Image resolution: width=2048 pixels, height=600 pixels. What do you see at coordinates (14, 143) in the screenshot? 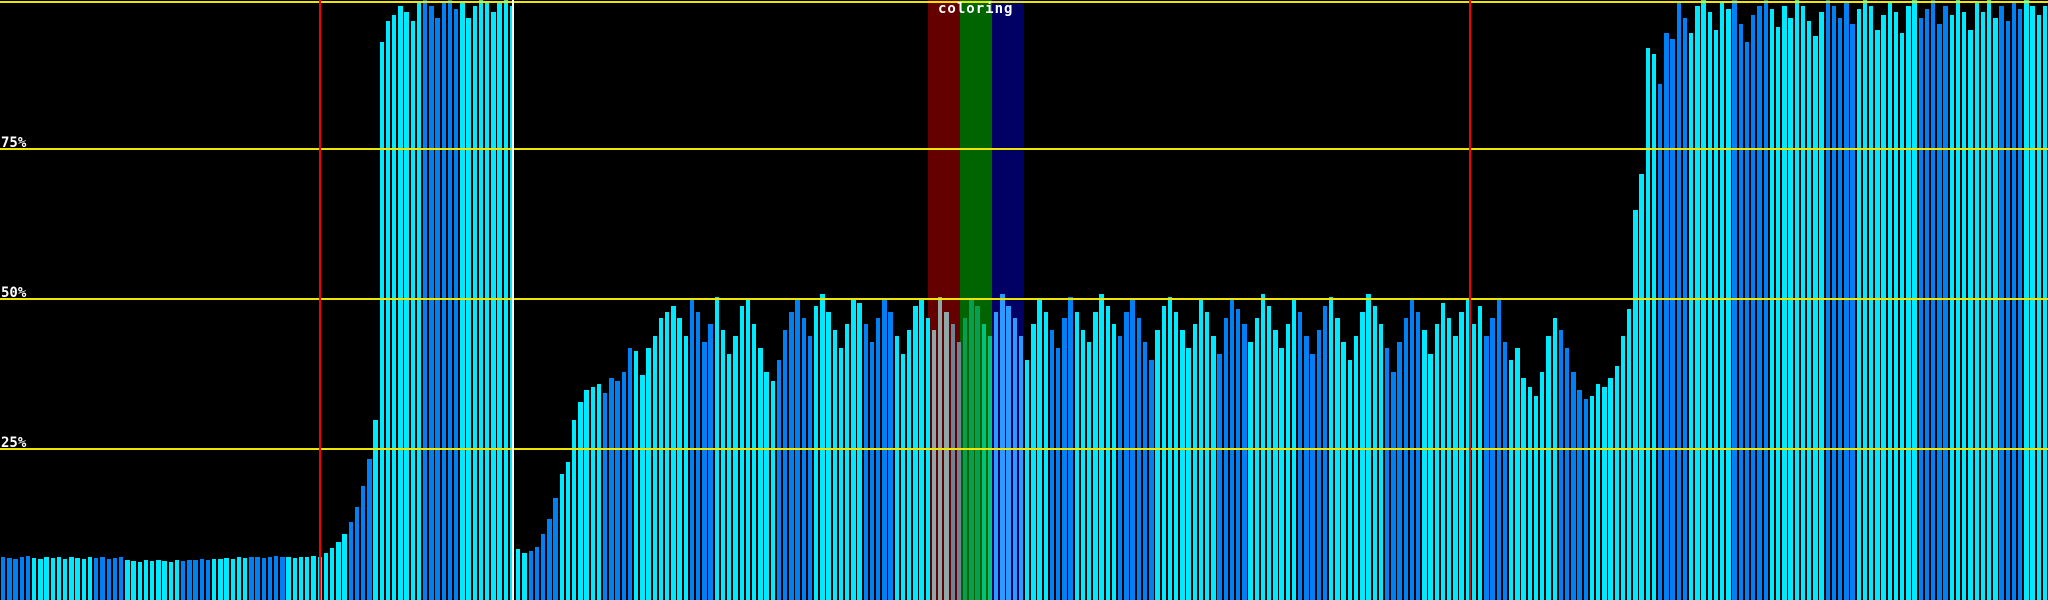
I see `ytick-75-label: 75%` at bounding box center [14, 143].